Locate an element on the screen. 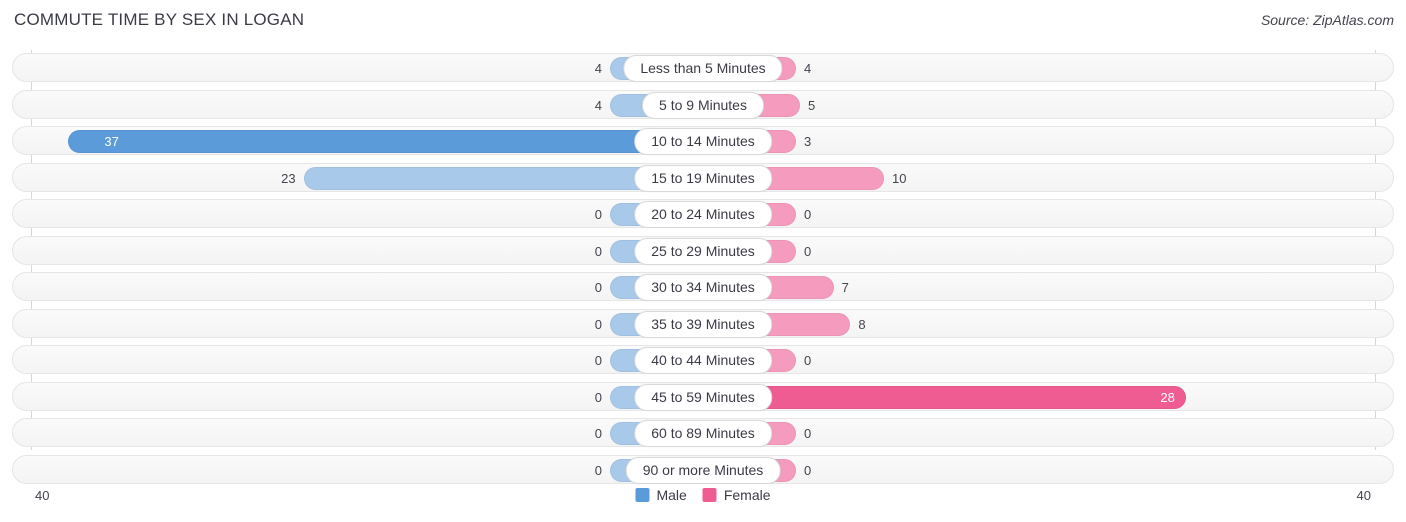  category-label: 5 to 9 Minutes is located at coordinates (703, 105).